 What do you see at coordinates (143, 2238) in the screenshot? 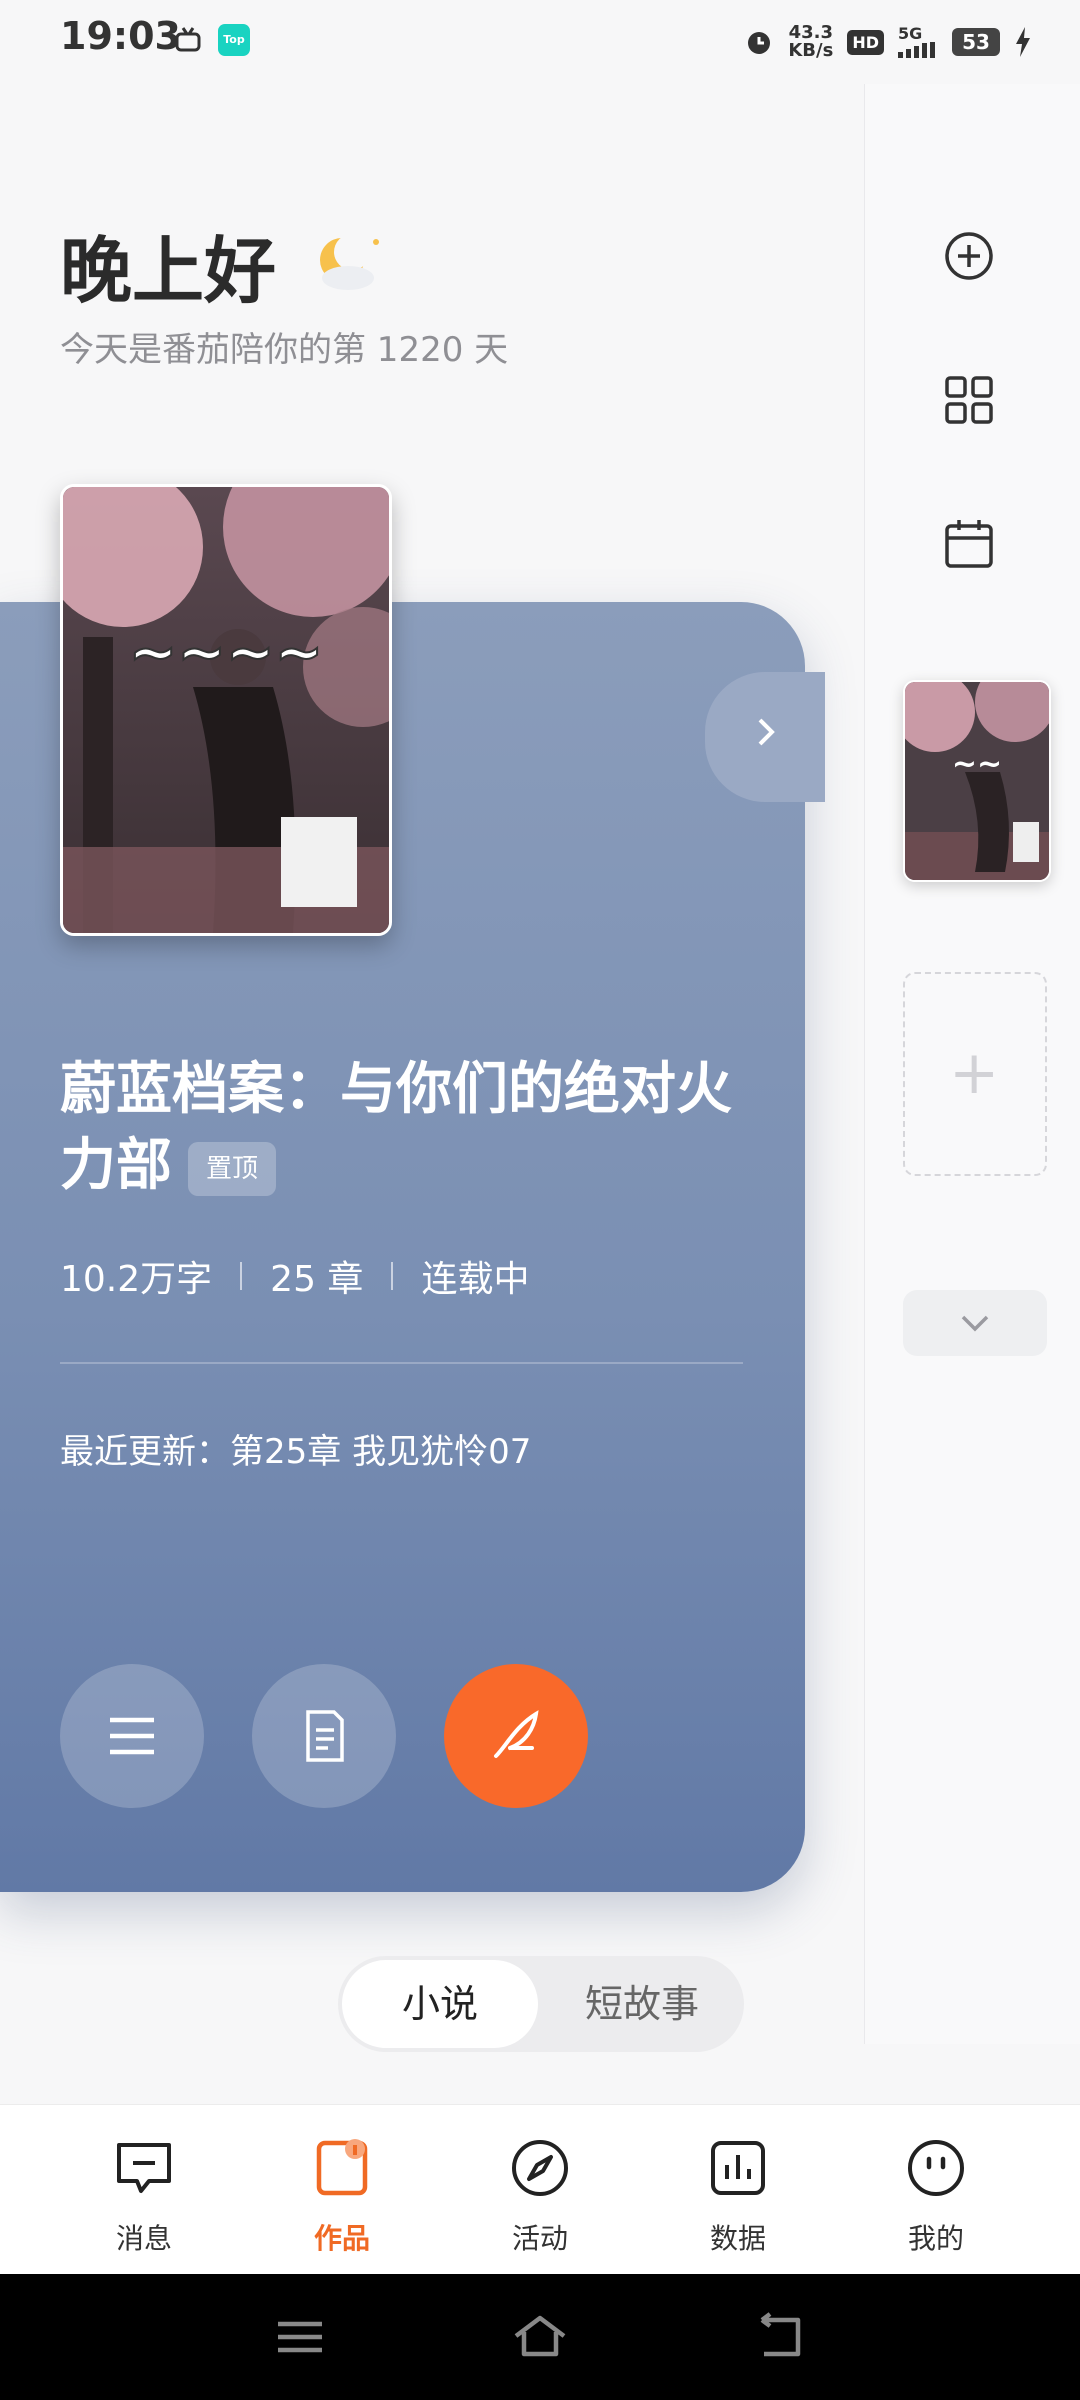
I see `nav-label: 消息` at bounding box center [143, 2238].